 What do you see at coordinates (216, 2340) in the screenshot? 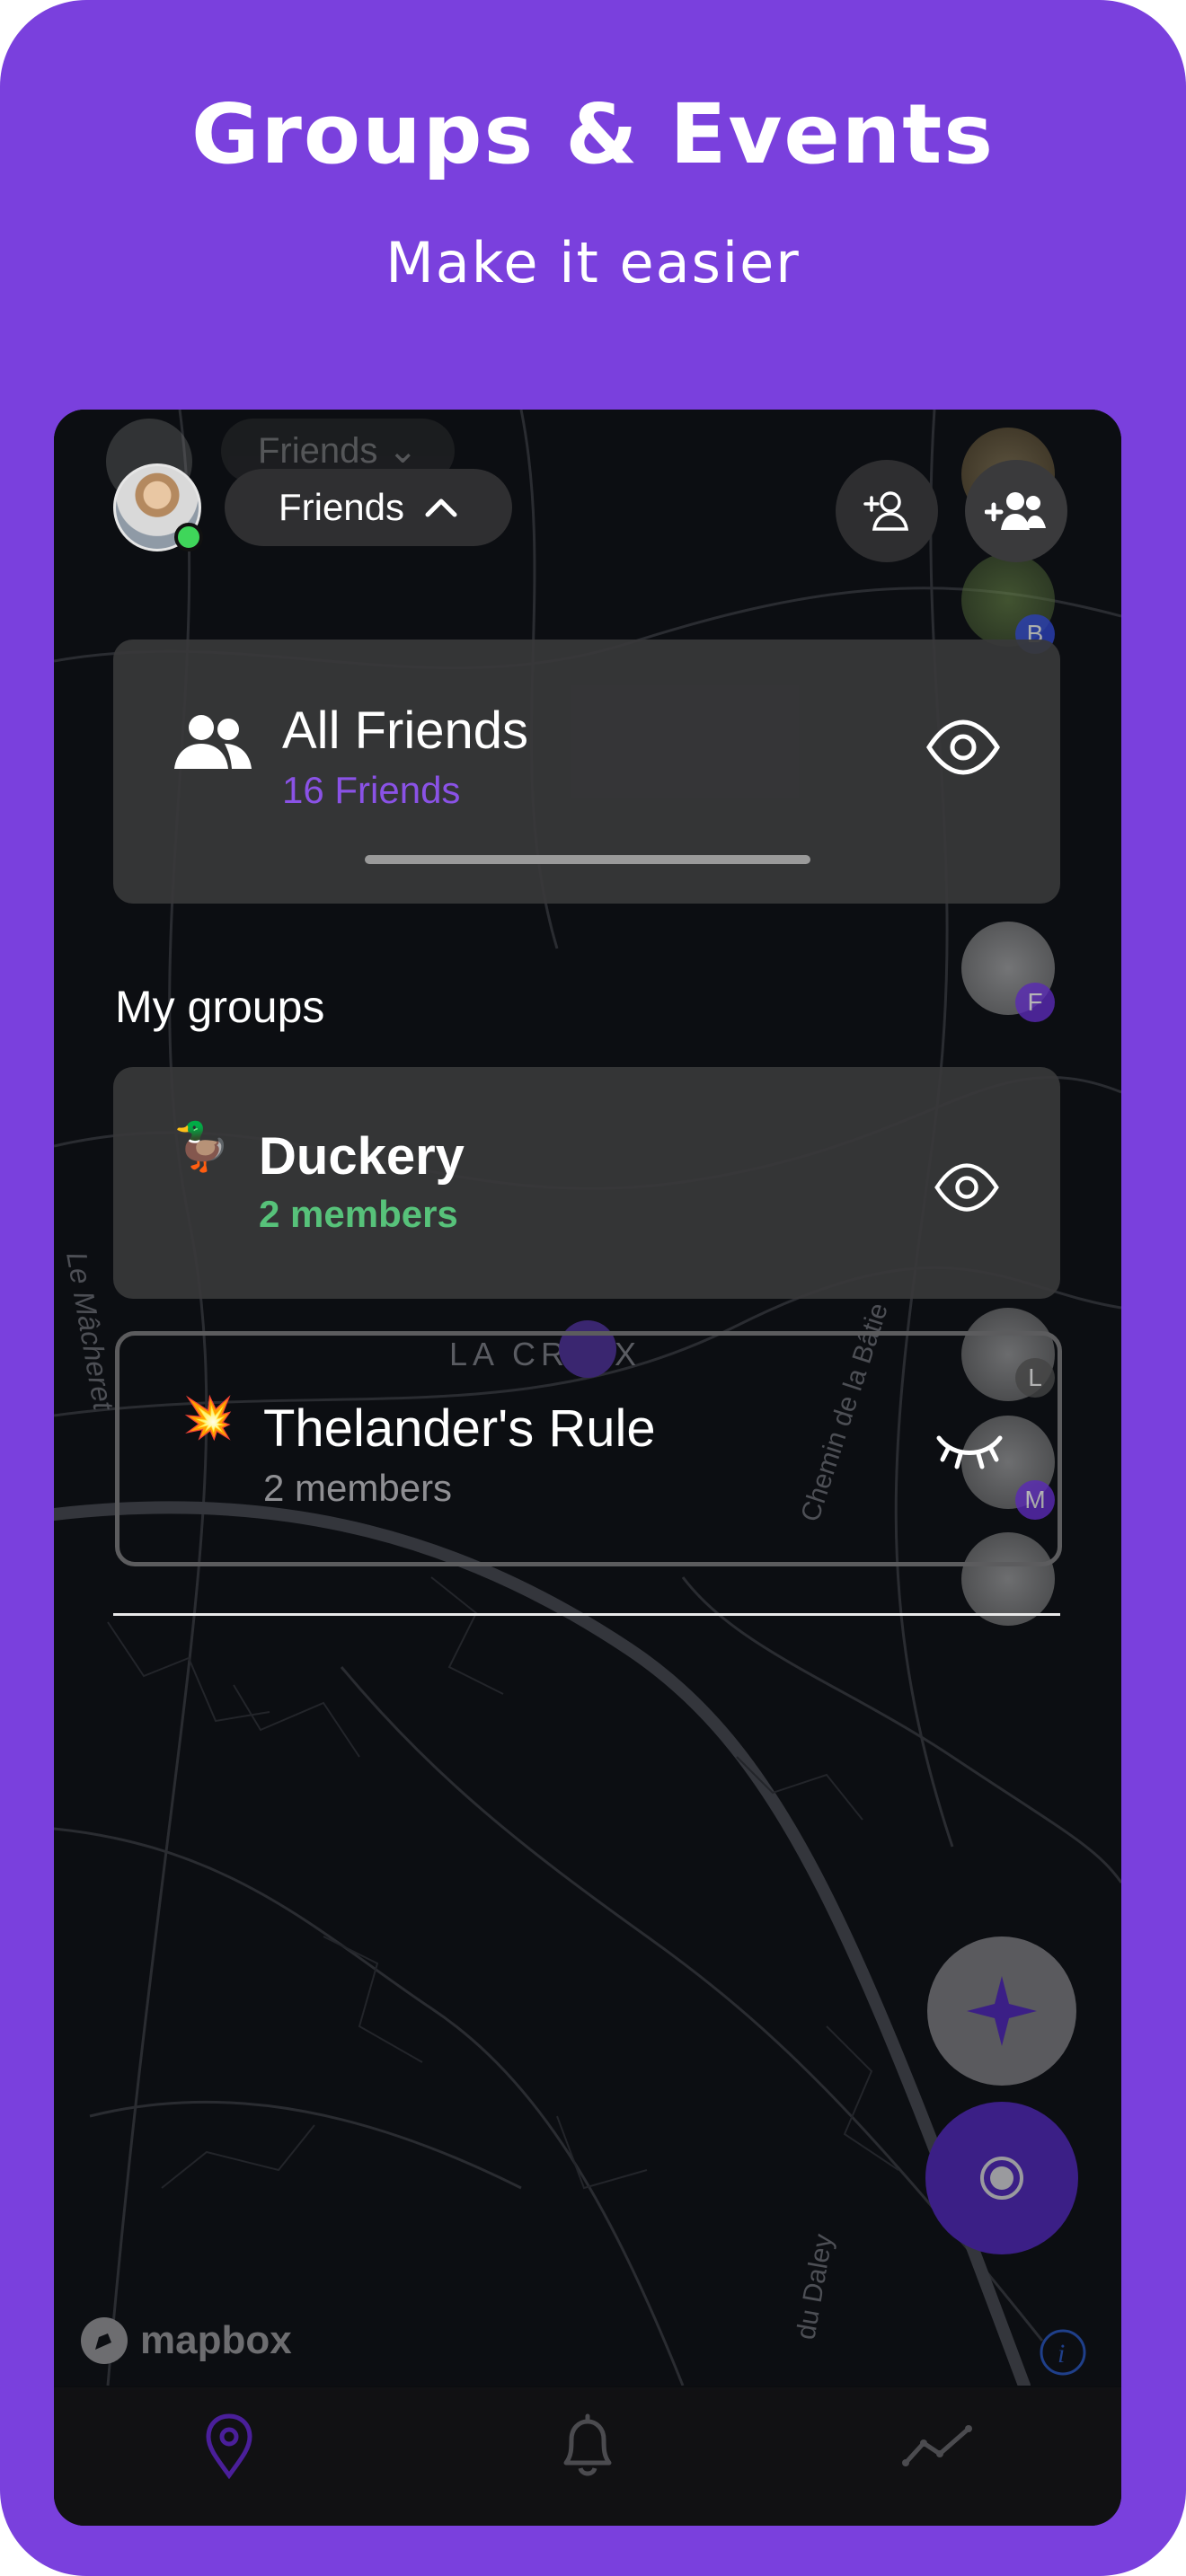
I see `mapbox-label: mapbox` at bounding box center [216, 2340].